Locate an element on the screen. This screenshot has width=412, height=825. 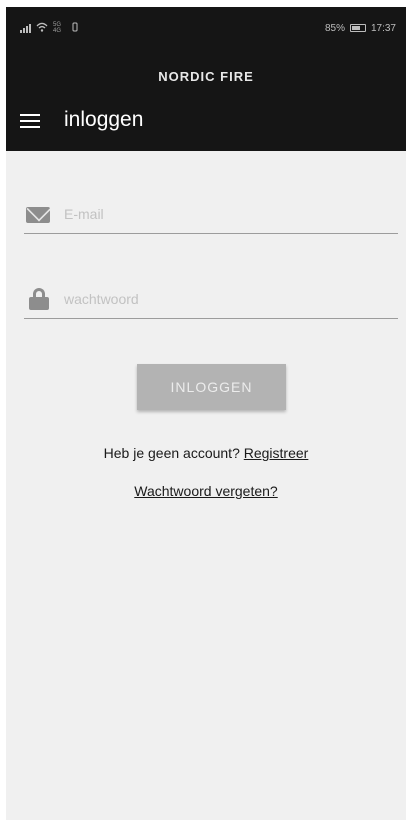
email-field is located at coordinates (211, 214).